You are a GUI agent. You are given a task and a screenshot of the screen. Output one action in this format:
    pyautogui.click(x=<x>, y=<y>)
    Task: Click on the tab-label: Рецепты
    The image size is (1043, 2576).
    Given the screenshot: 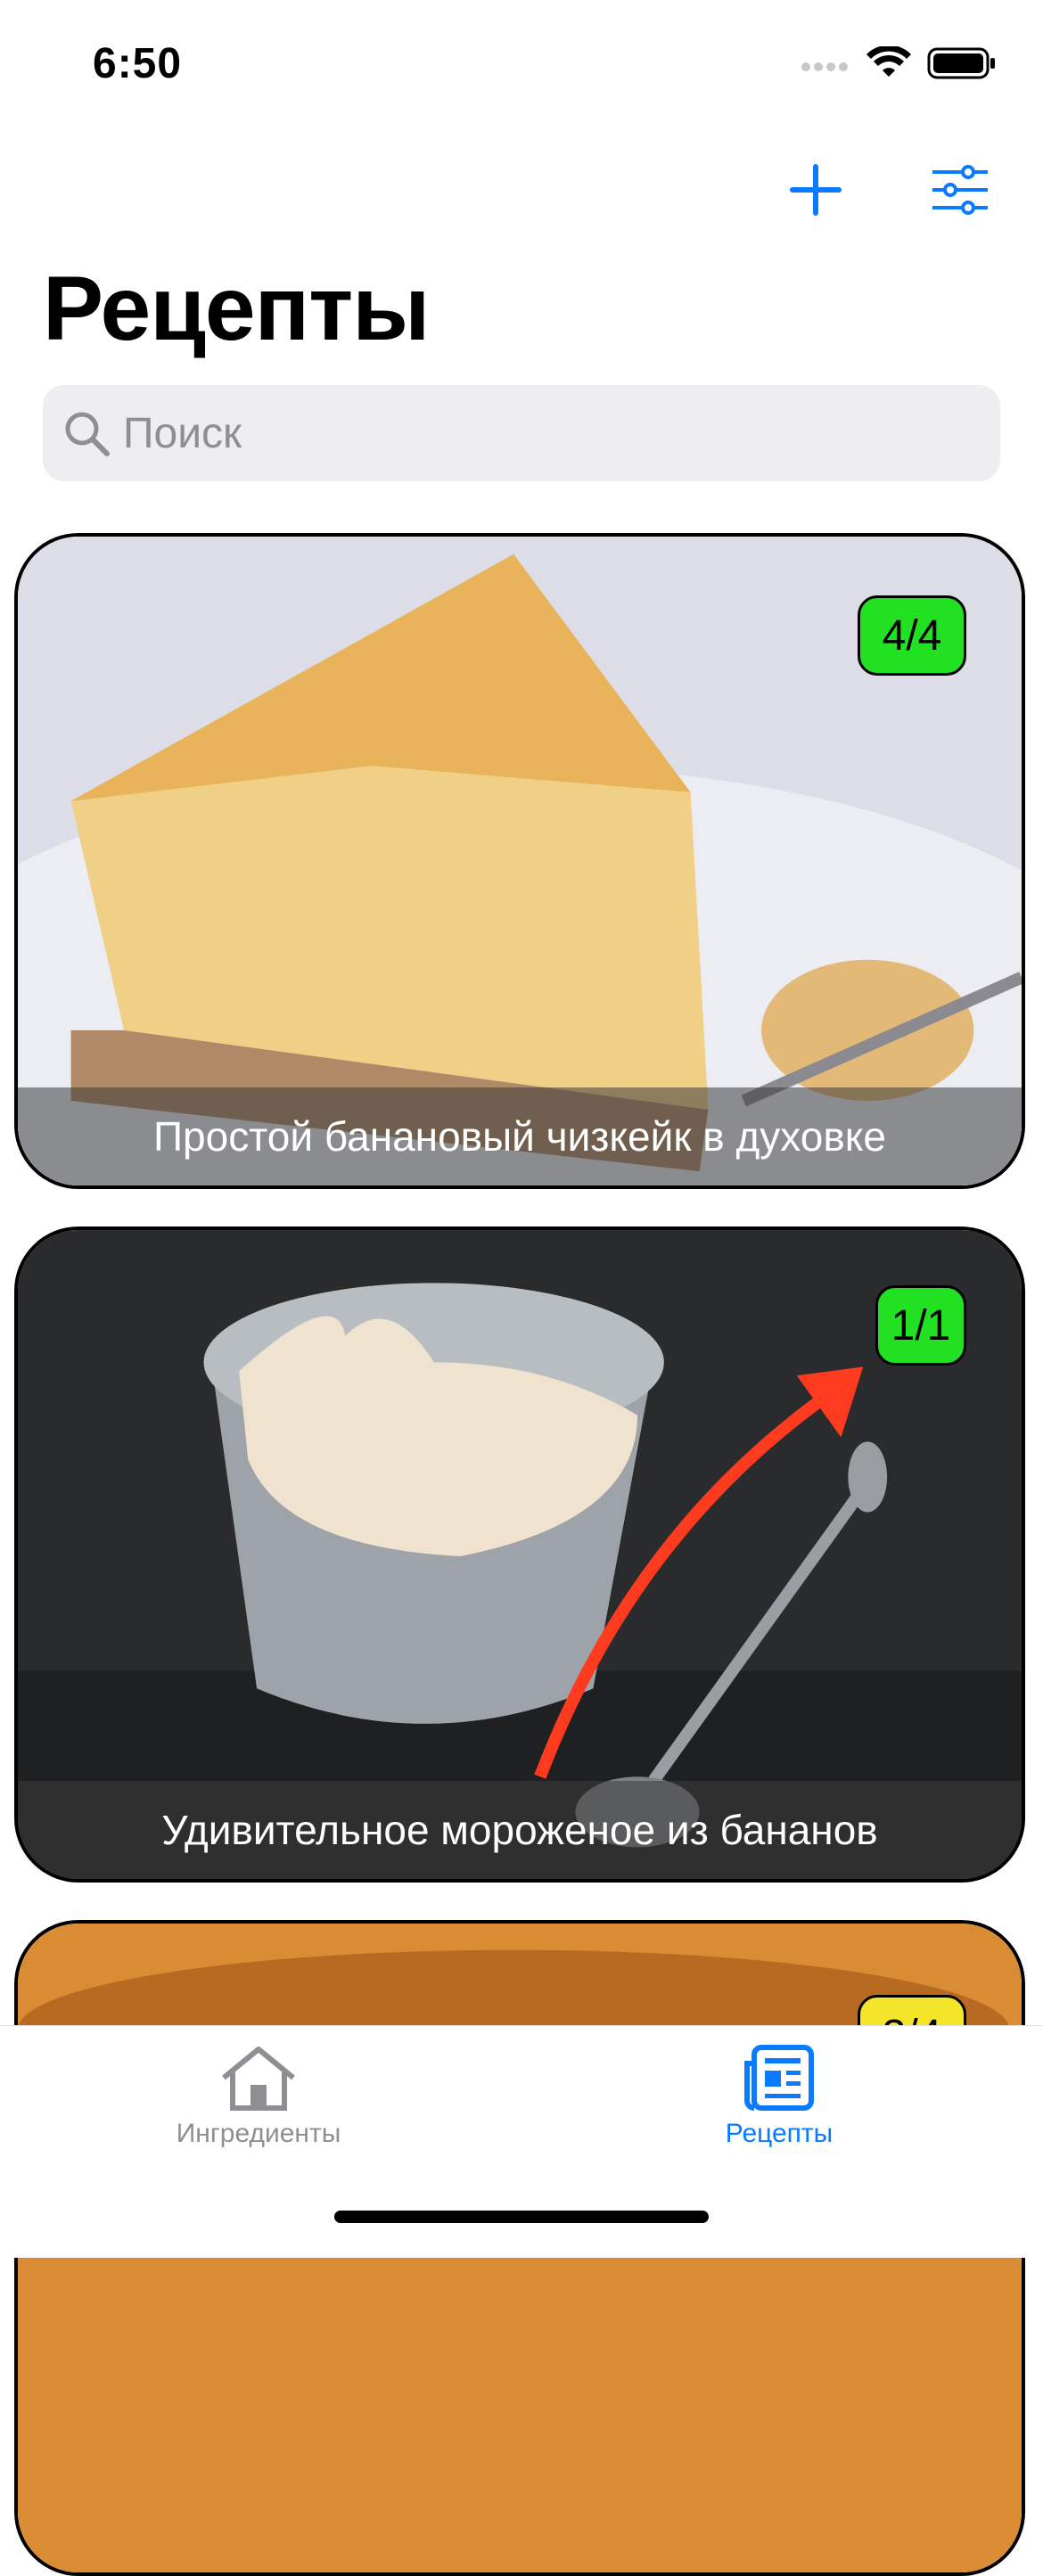 What is the action you would take?
    pyautogui.click(x=780, y=2133)
    